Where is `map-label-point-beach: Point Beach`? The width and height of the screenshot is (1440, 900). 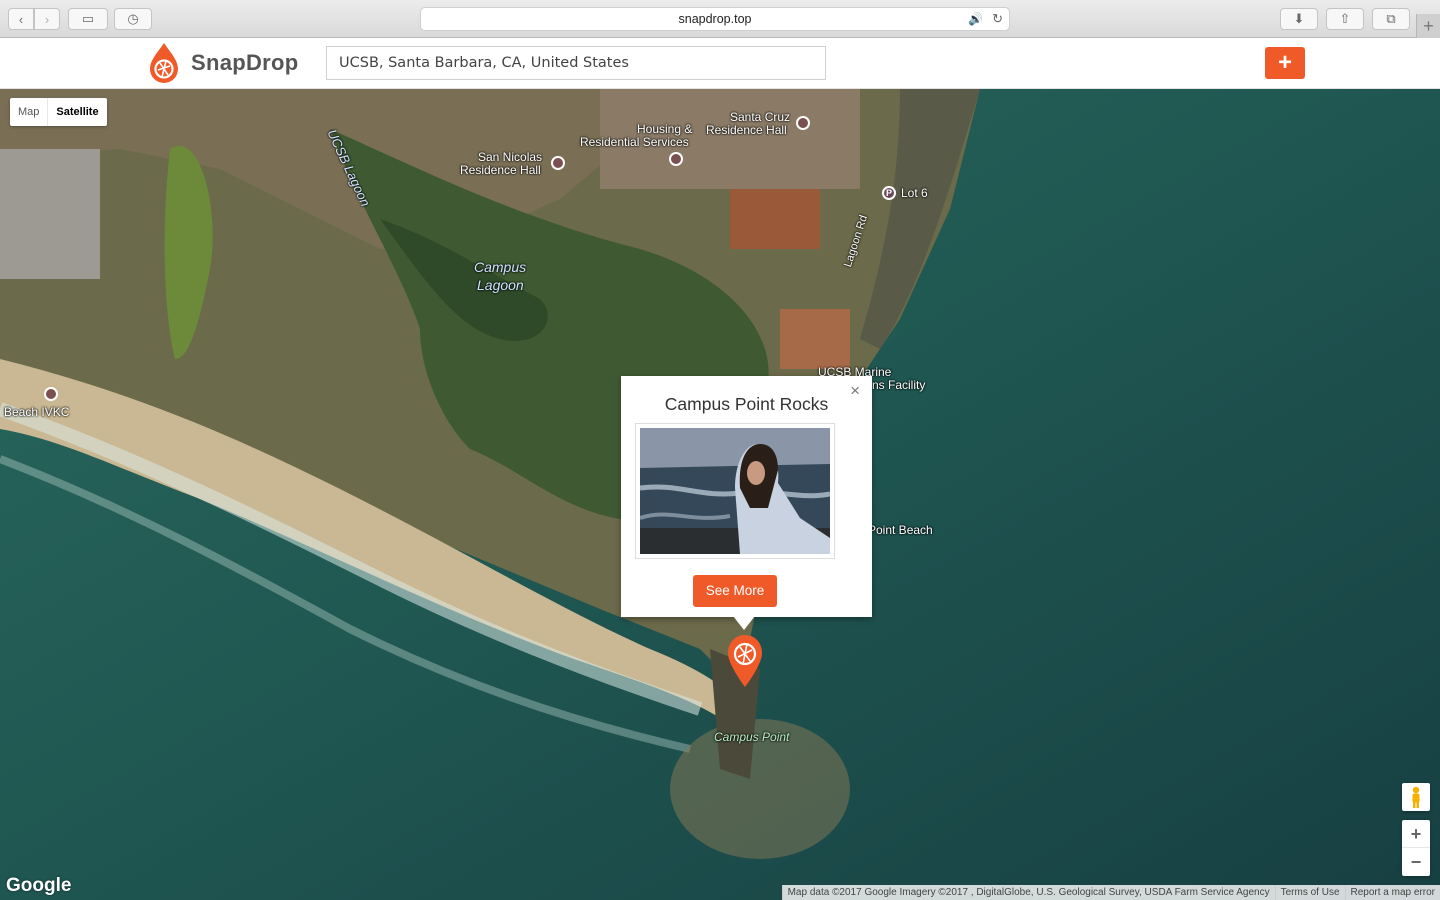 map-label-point-beach: Point Beach is located at coordinates (900, 530).